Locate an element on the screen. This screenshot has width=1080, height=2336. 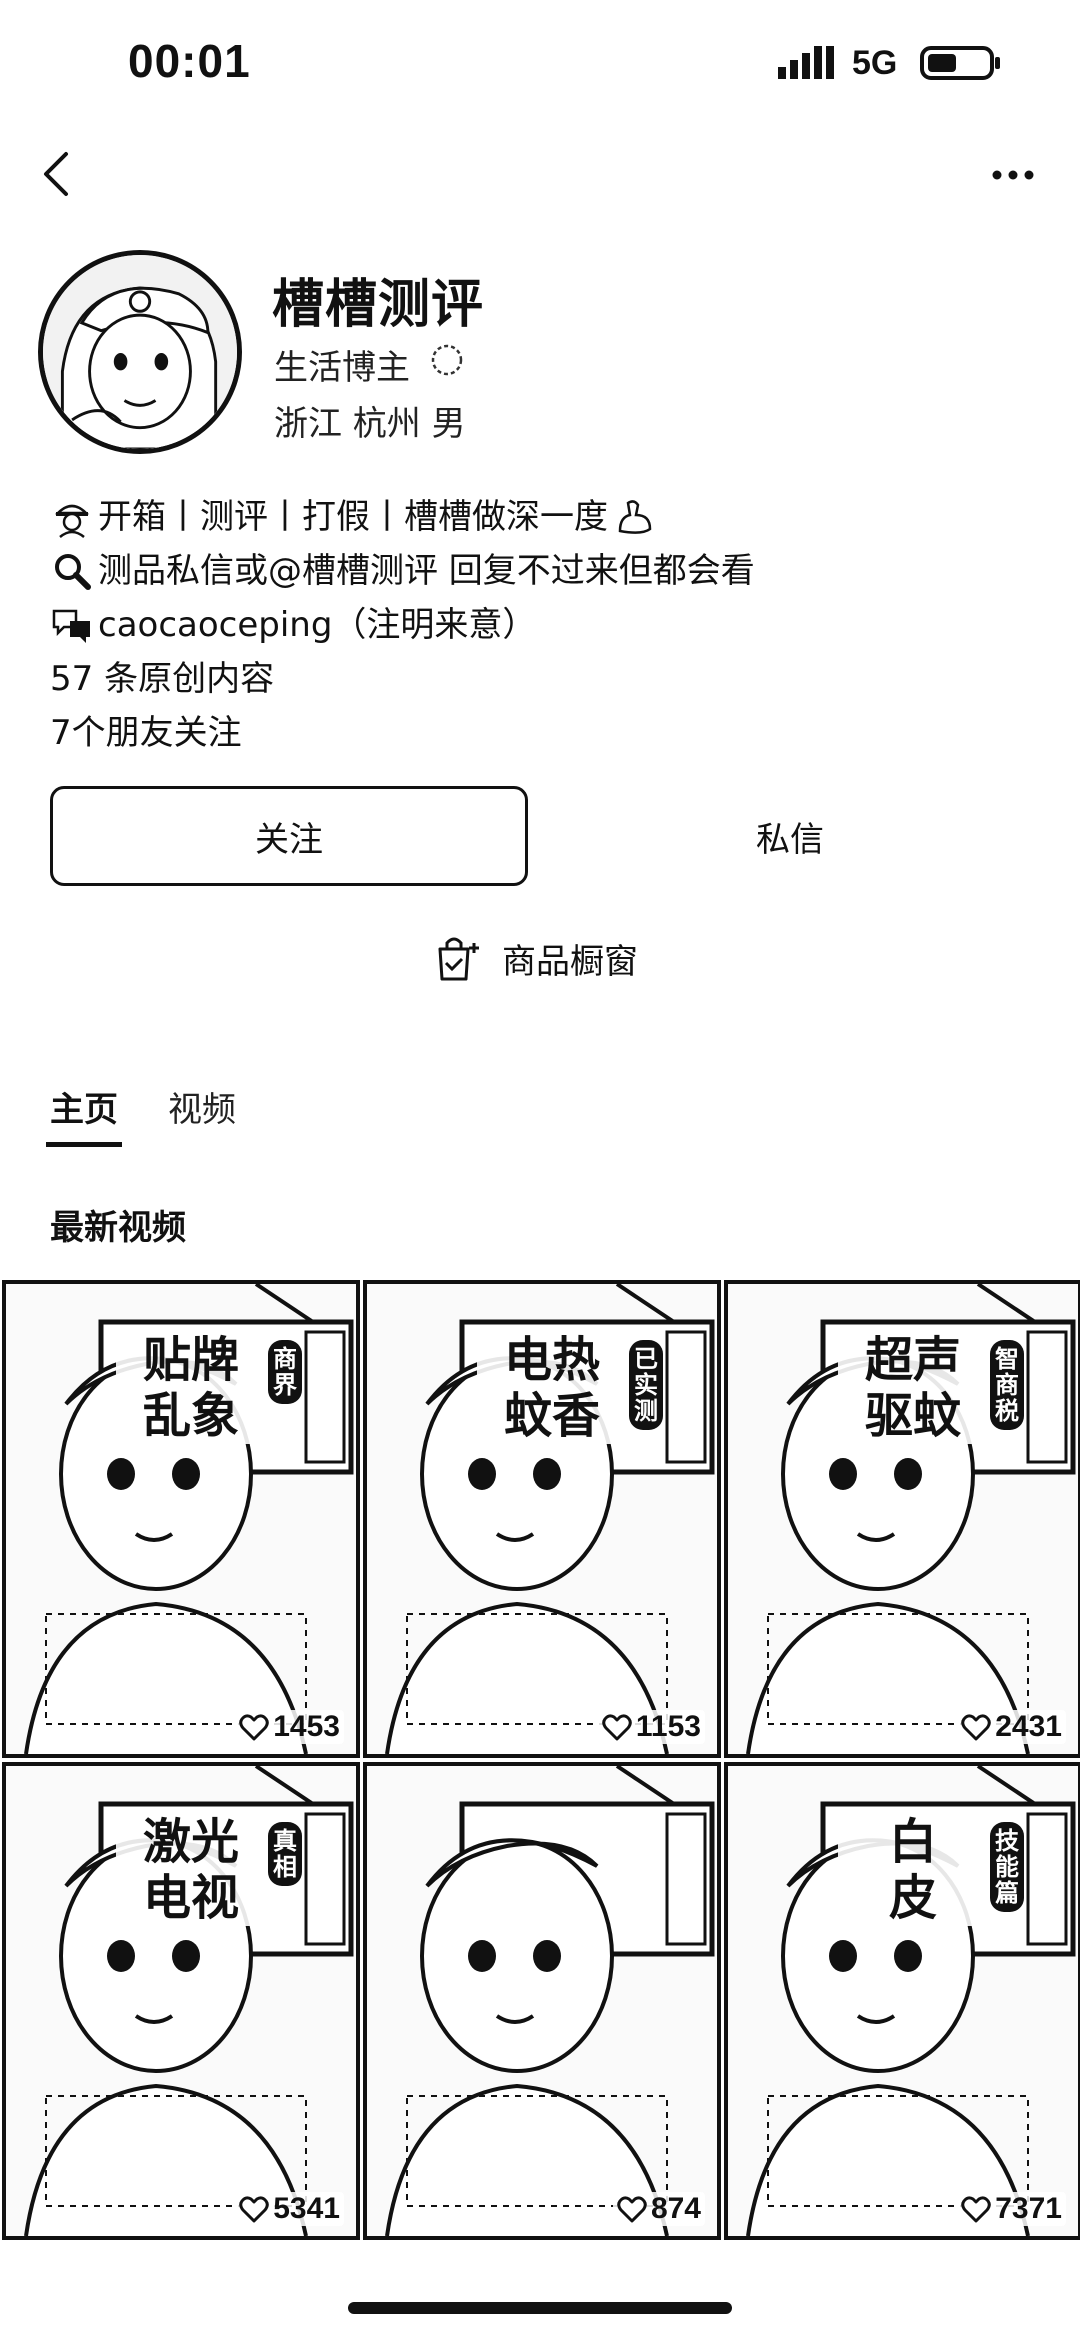
video-tag: 商界 is located at coordinates (285, 1372).